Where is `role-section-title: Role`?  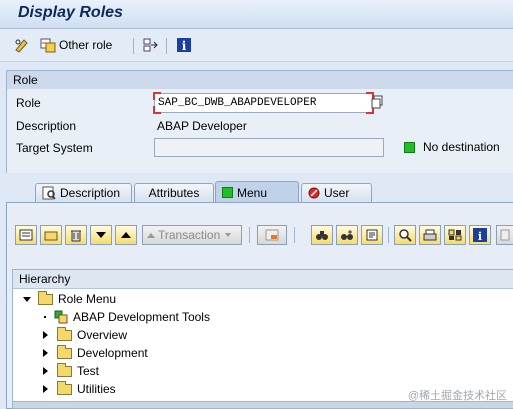 role-section-title: Role is located at coordinates (25, 80).